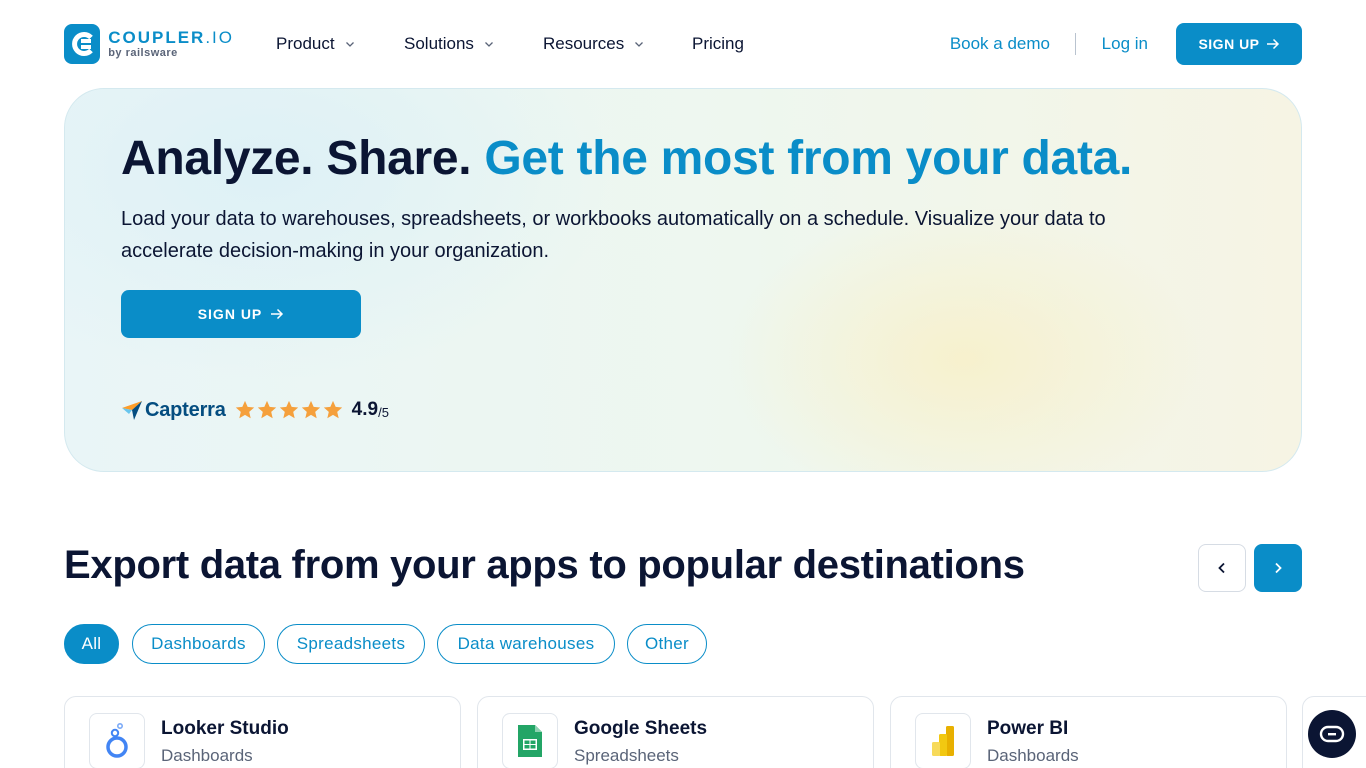 The width and height of the screenshot is (1366, 768). I want to click on carousel-prev-button, so click(1222, 568).